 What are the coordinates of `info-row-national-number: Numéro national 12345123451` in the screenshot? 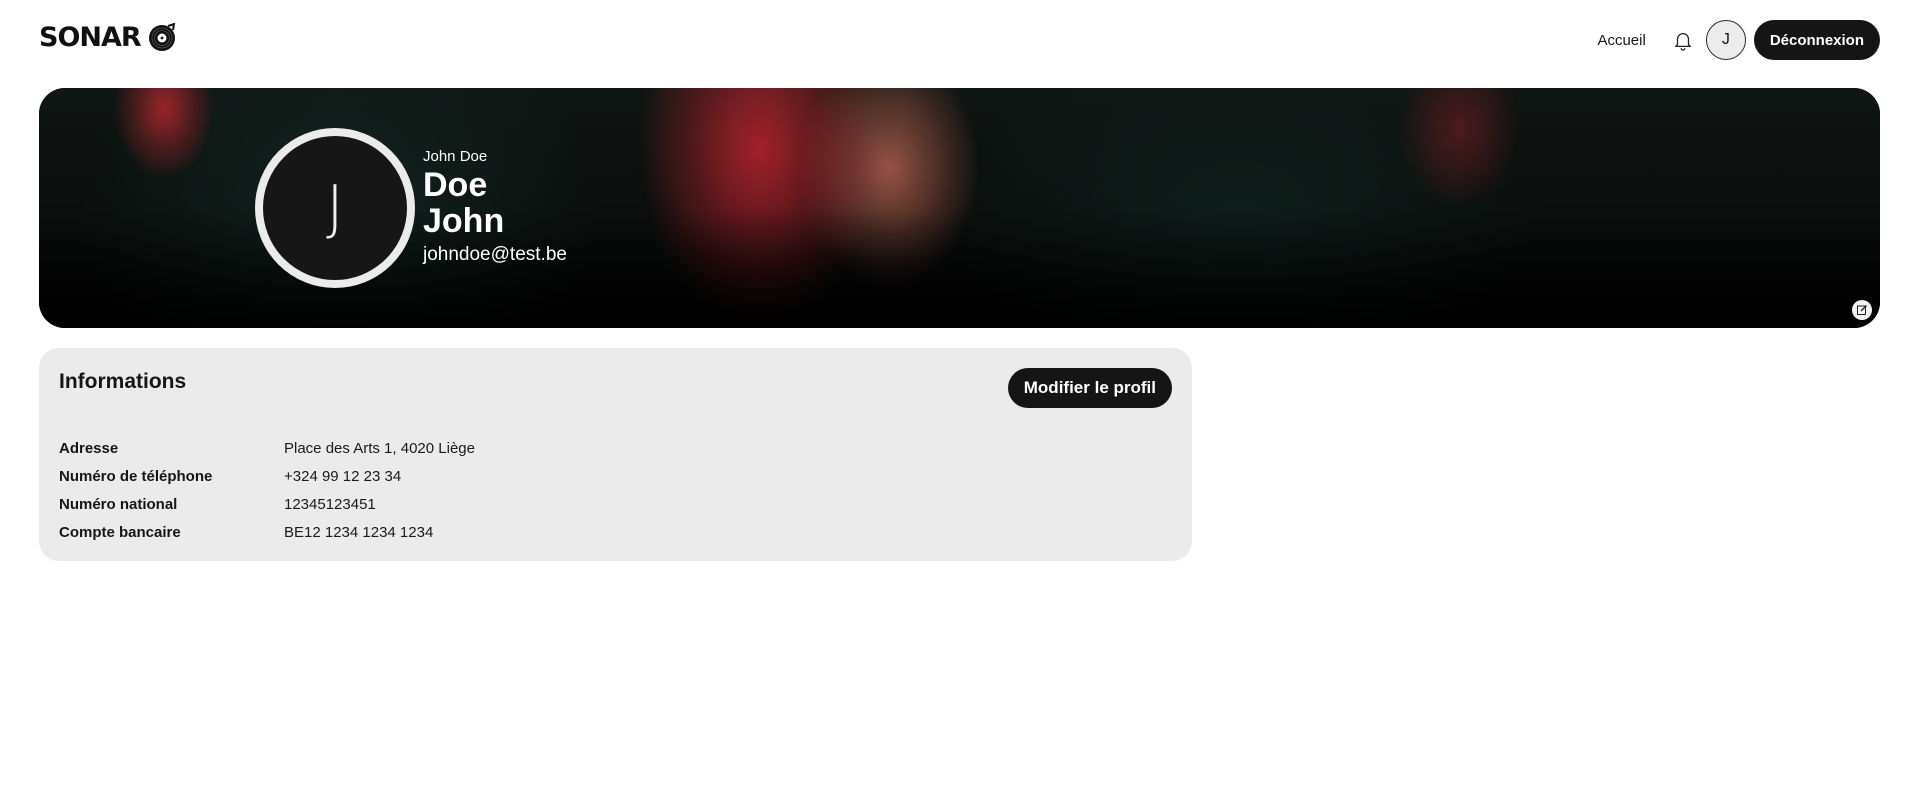 It's located at (267, 504).